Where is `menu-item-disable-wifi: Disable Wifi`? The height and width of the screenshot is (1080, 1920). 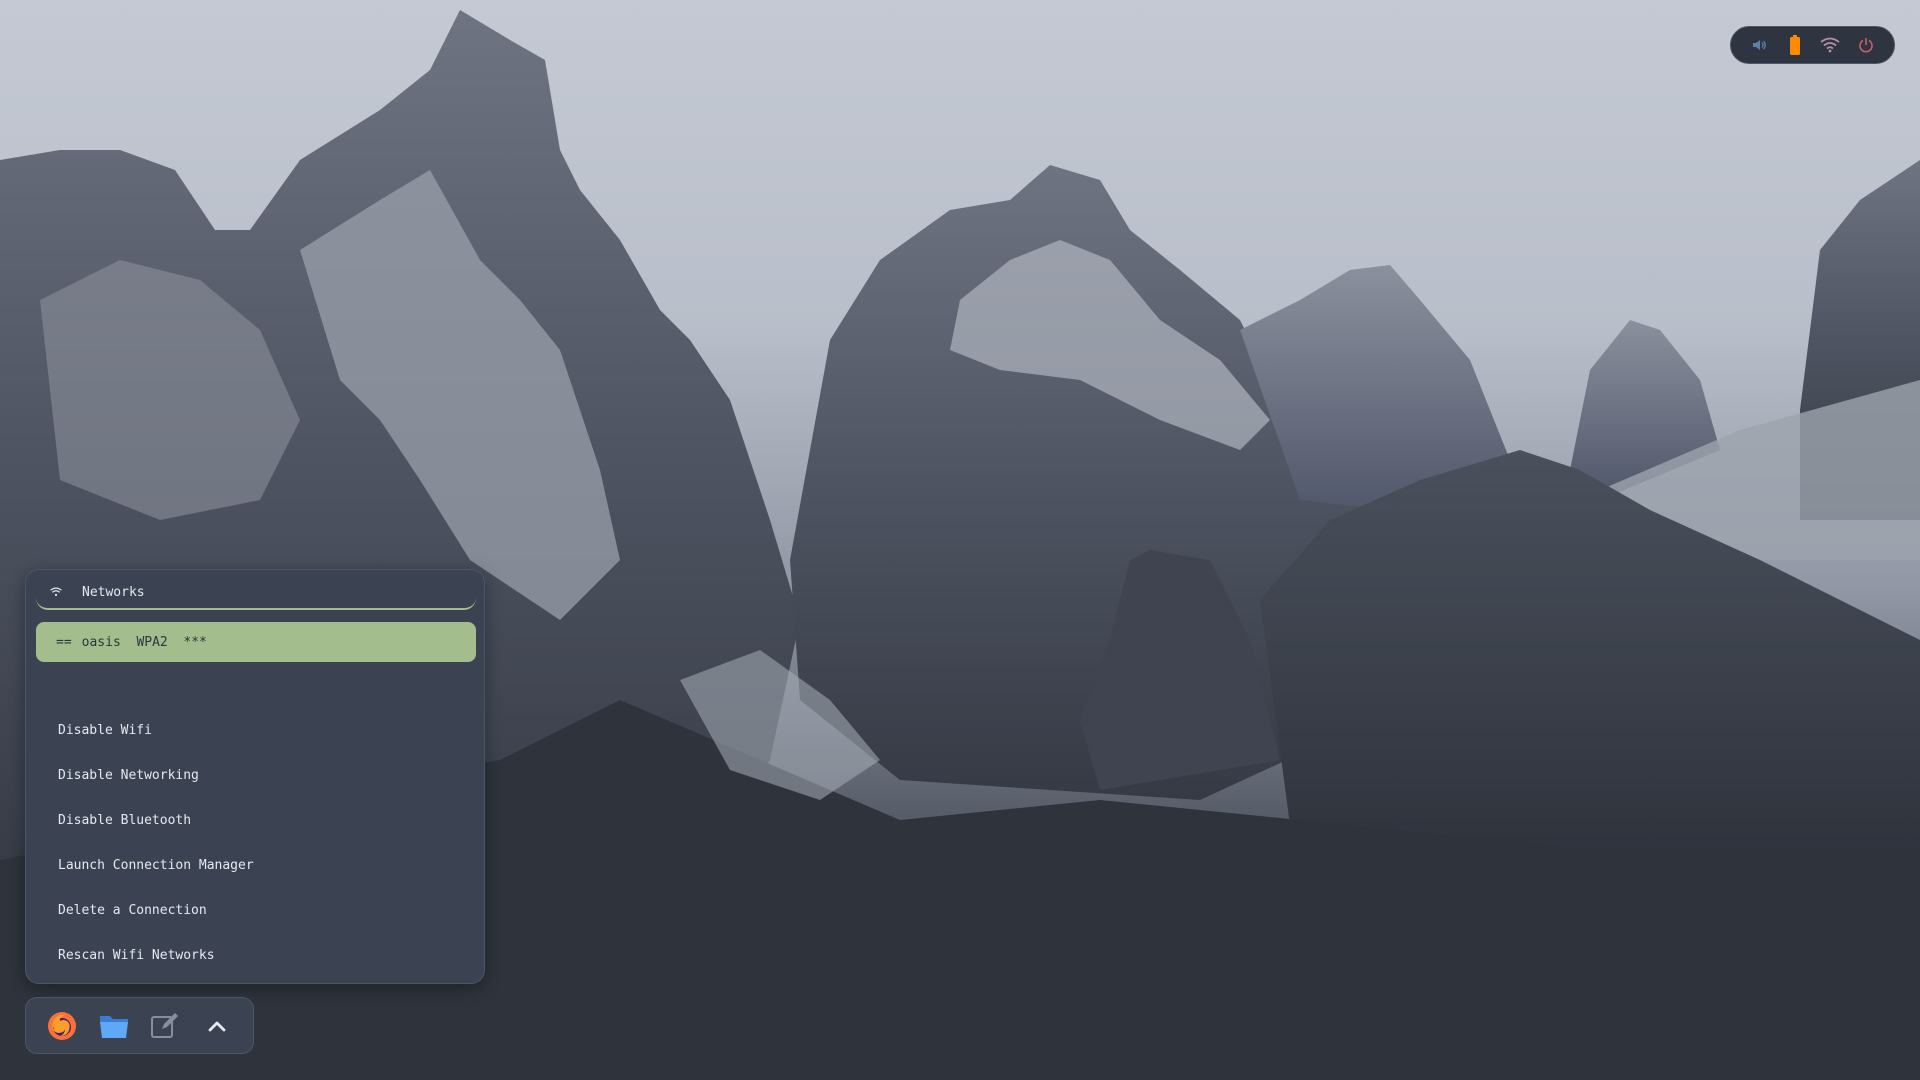 menu-item-disable-wifi: Disable Wifi is located at coordinates (256, 730).